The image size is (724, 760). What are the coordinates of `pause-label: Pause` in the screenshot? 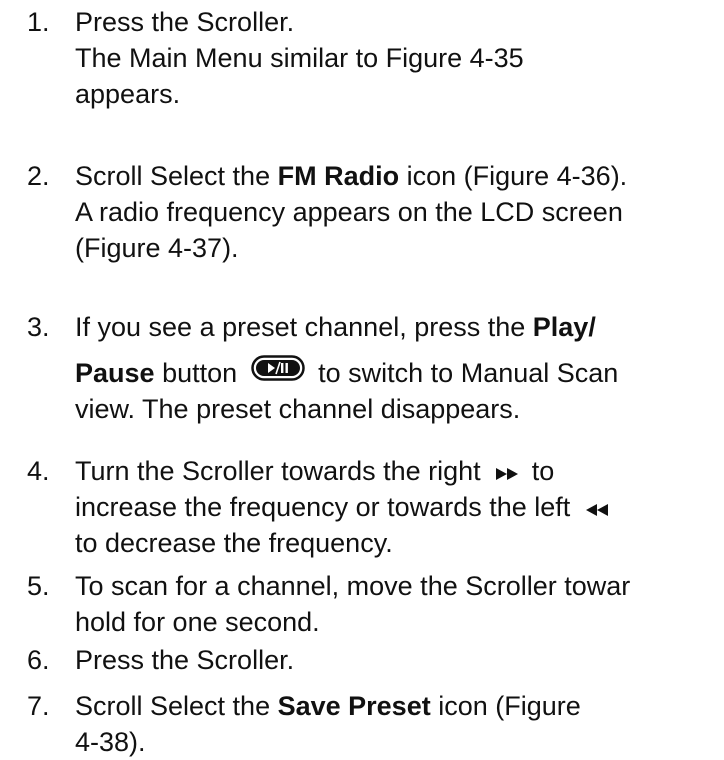 It's located at (115, 373).